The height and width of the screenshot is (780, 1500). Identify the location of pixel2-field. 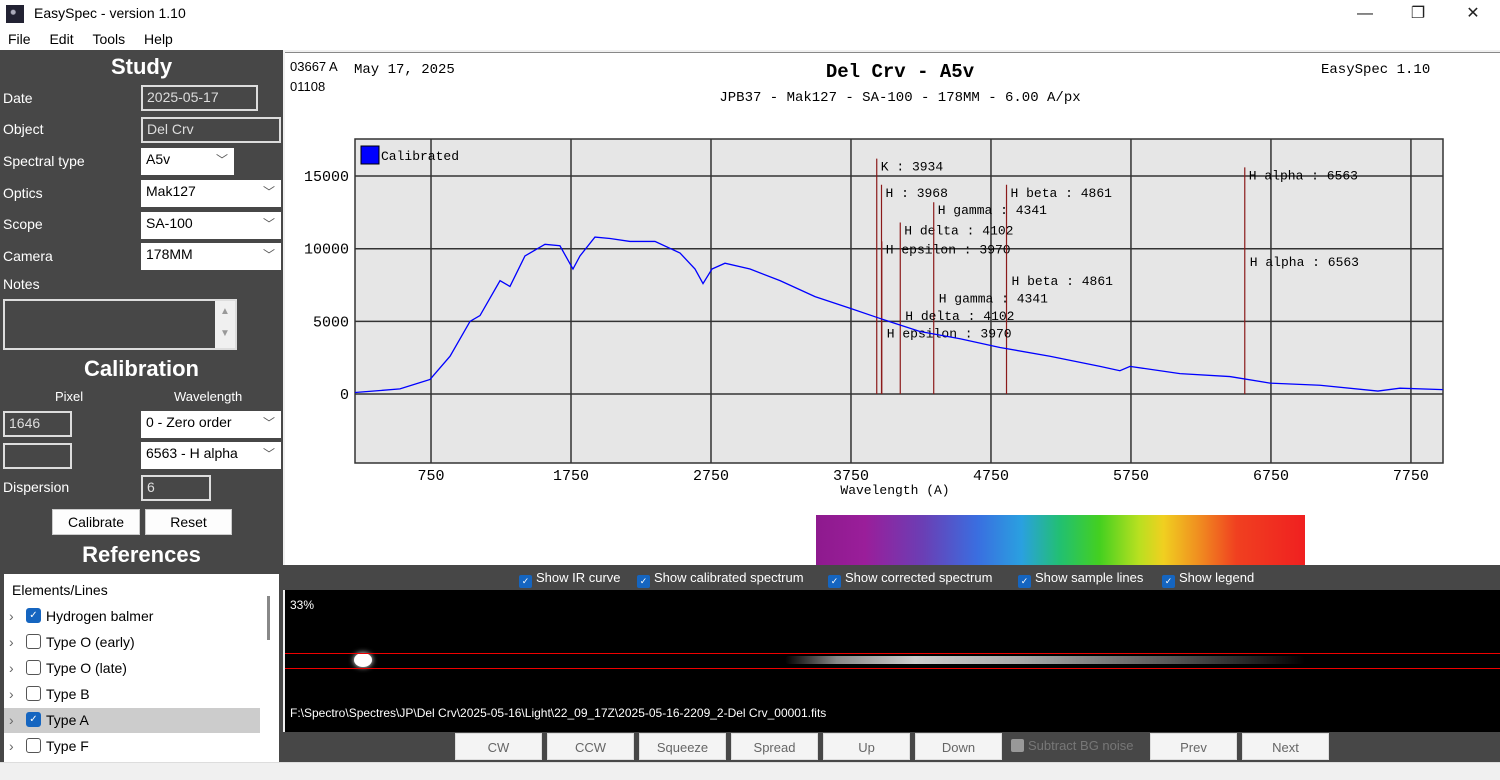
(37, 456).